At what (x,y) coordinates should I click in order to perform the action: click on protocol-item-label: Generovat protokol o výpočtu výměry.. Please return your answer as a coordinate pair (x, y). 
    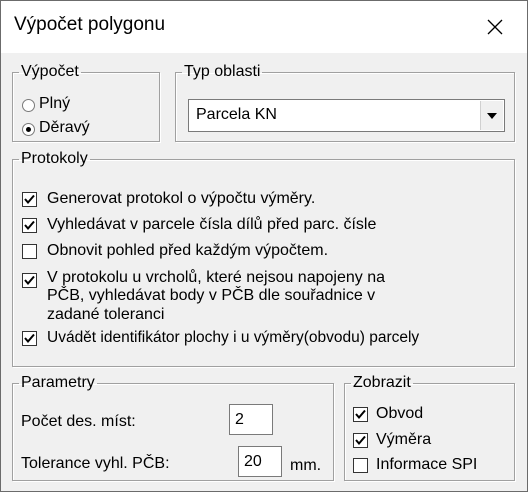
    Looking at the image, I should click on (181, 198).